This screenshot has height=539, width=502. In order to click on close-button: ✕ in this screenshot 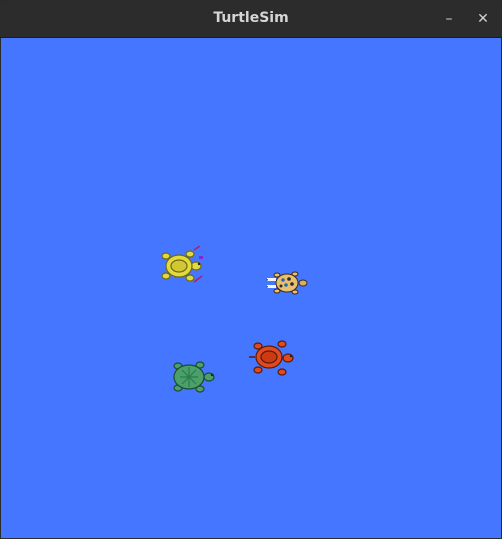, I will do `click(483, 19)`.